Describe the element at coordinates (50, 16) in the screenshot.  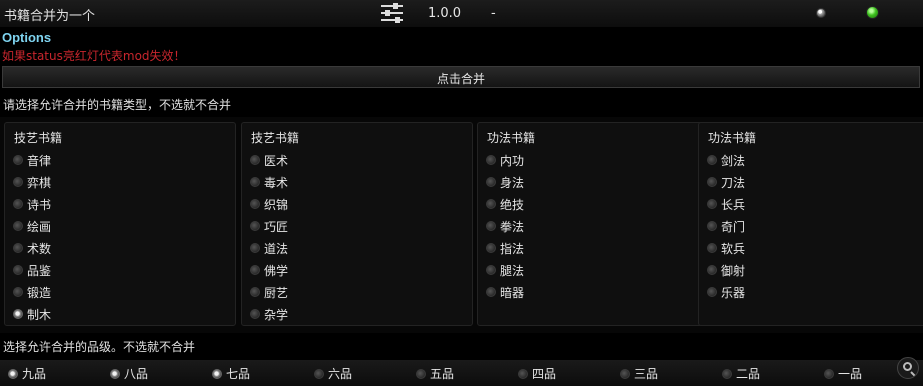
I see `mod-title: 书籍合并为一个` at that location.